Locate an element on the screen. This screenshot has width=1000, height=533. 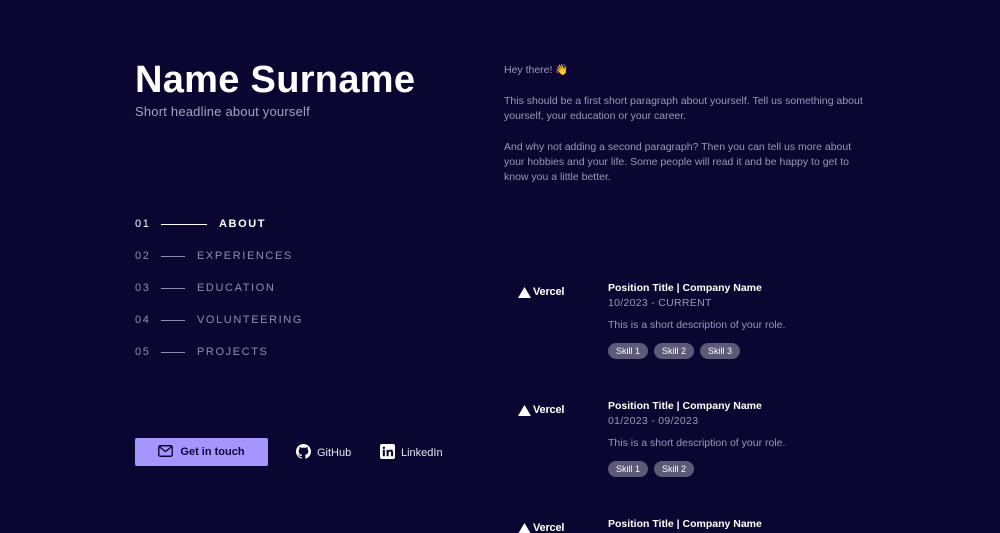
nav-number: 03 is located at coordinates (143, 288).